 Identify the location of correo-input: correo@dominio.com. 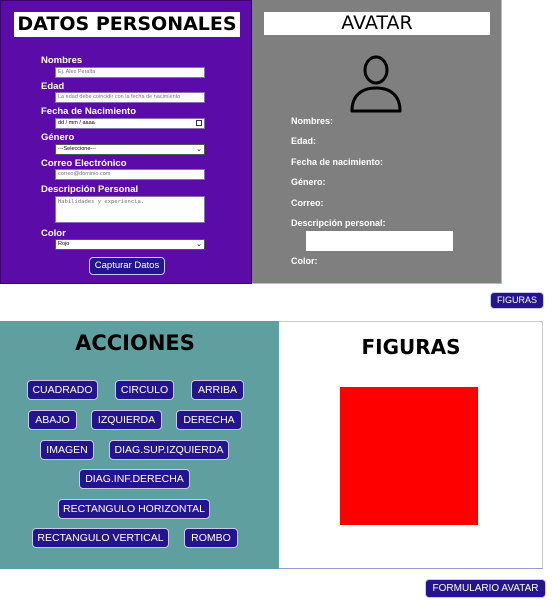
(130, 174).